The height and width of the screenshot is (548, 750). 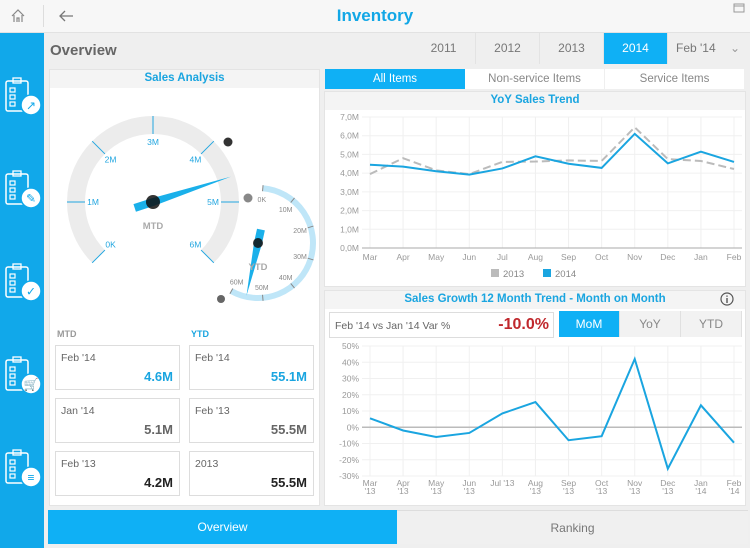 What do you see at coordinates (674, 79) in the screenshot?
I see `item-tab-2: Service Items` at bounding box center [674, 79].